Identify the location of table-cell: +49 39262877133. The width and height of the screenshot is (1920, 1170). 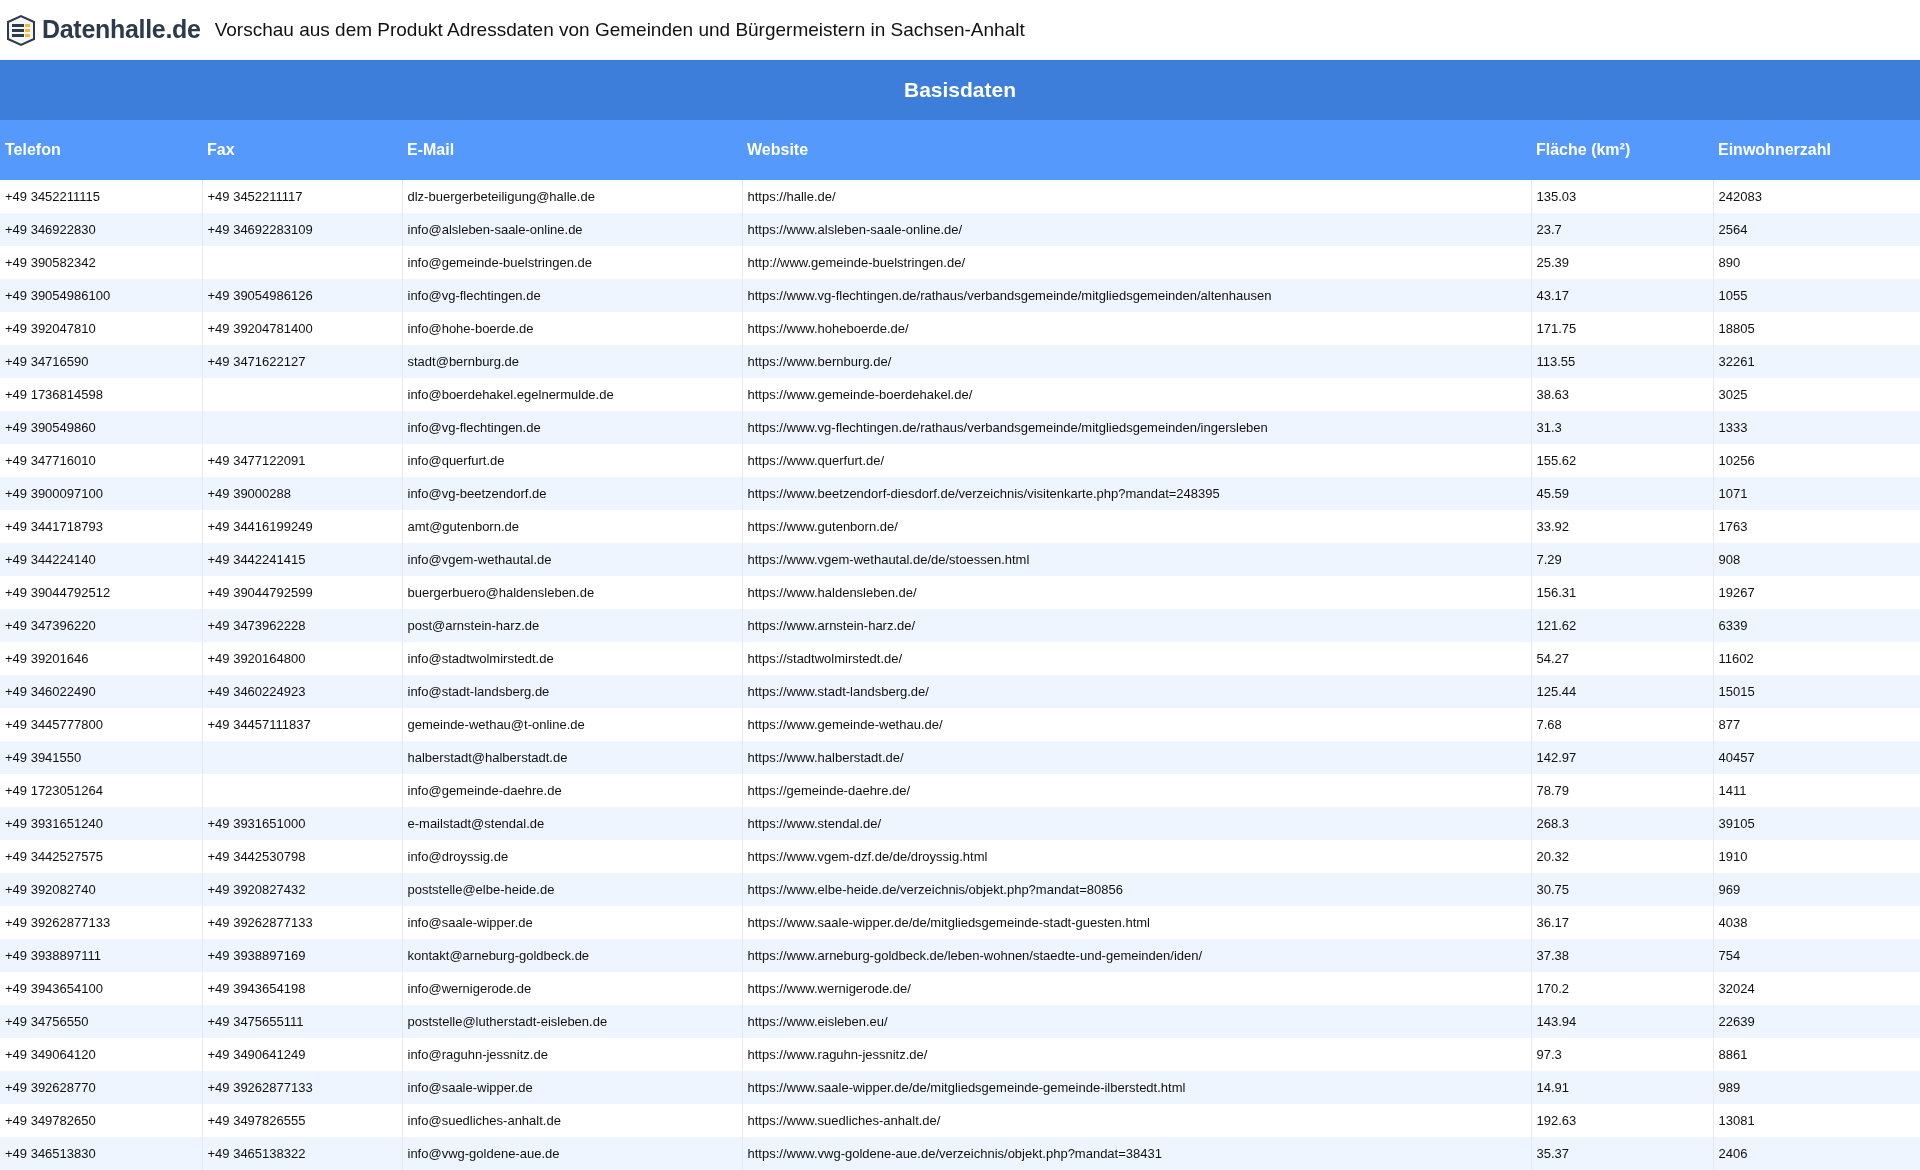
(101, 922).